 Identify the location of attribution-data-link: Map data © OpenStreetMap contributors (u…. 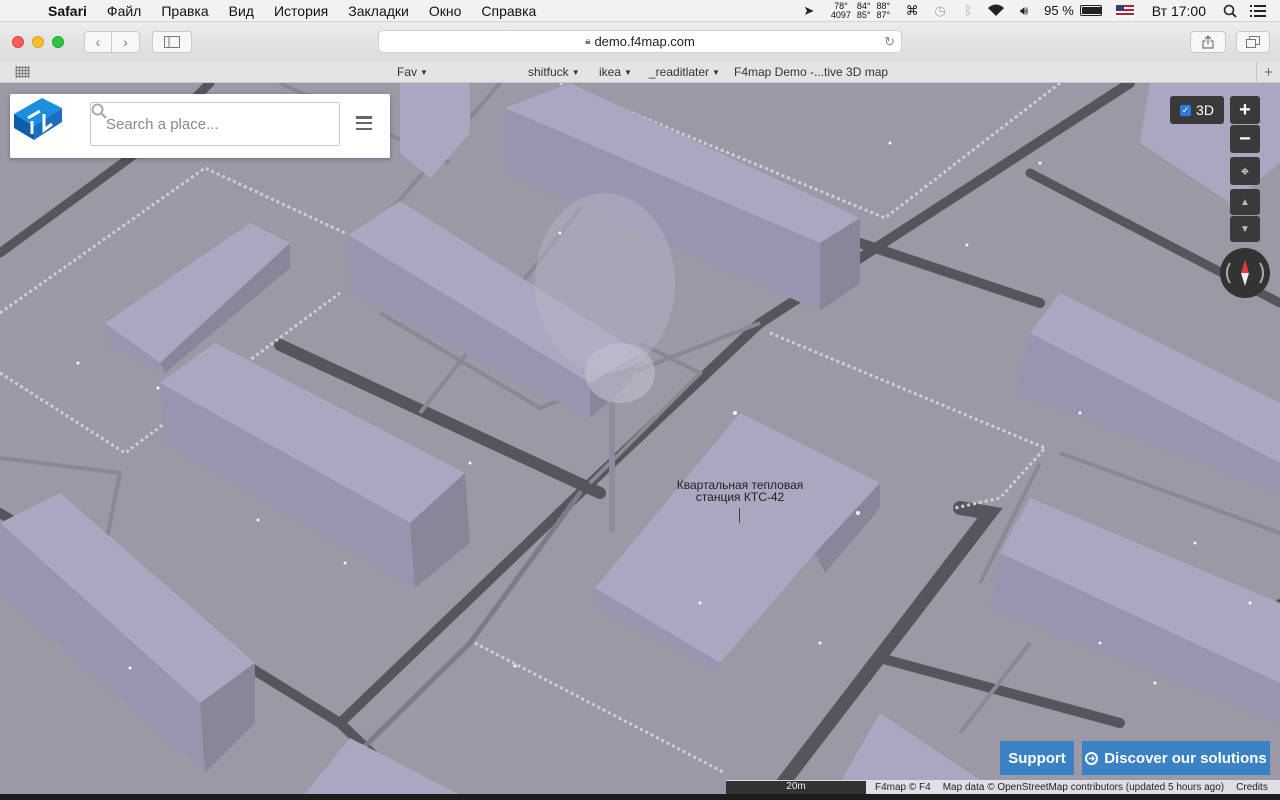
(1083, 787).